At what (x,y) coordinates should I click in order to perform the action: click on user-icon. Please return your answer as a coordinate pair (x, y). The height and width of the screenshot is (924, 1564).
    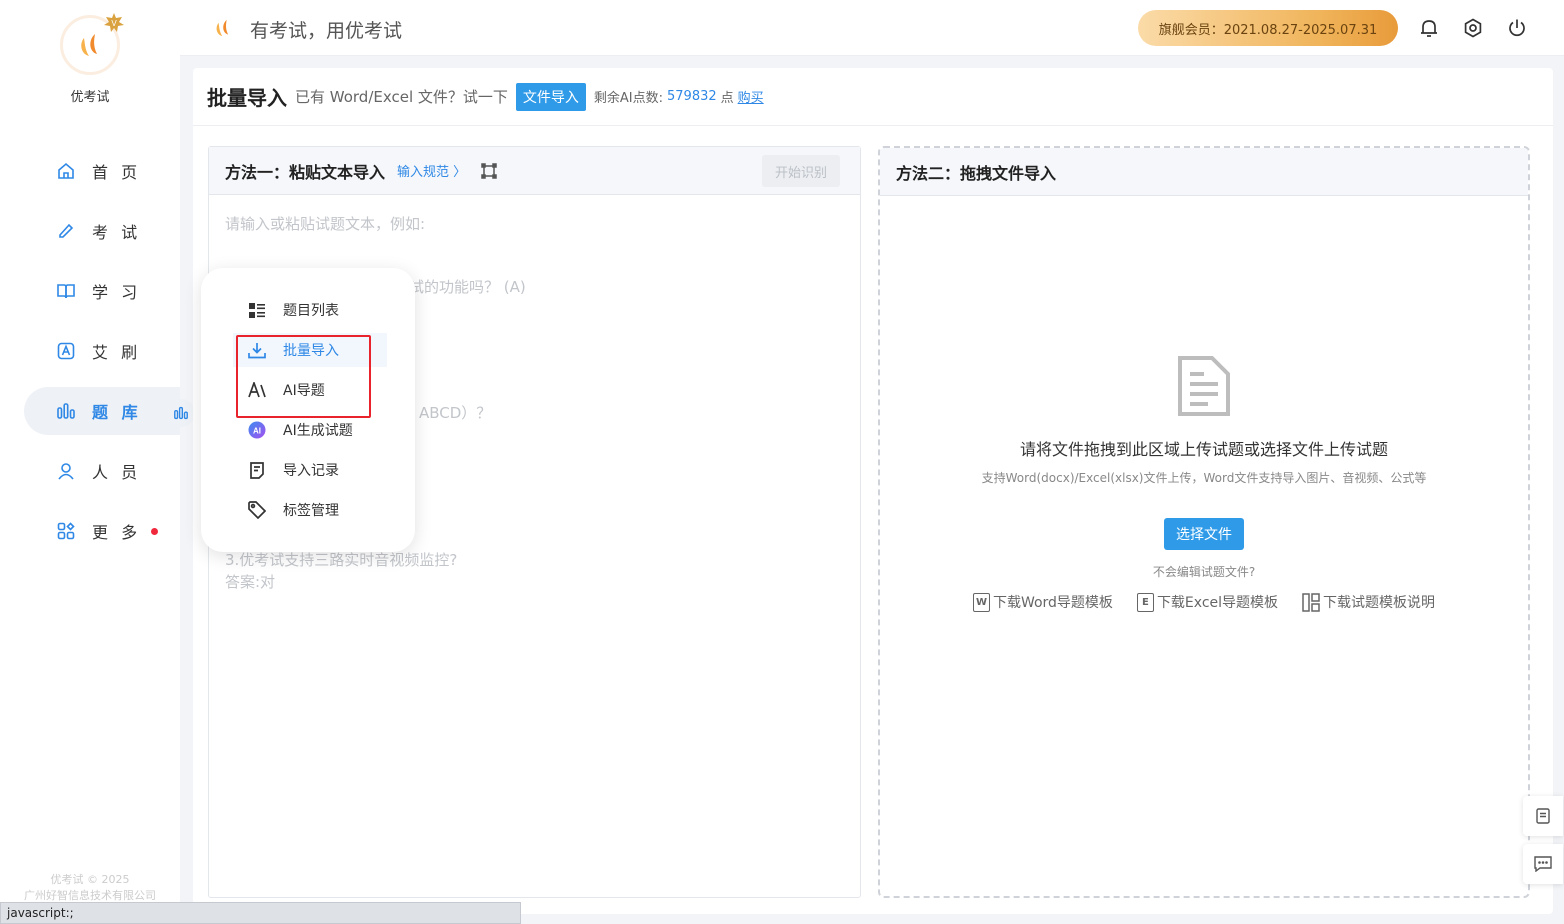
    Looking at the image, I should click on (66, 471).